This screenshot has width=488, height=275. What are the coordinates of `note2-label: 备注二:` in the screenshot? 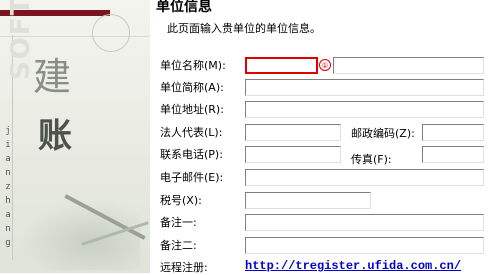 It's located at (178, 245).